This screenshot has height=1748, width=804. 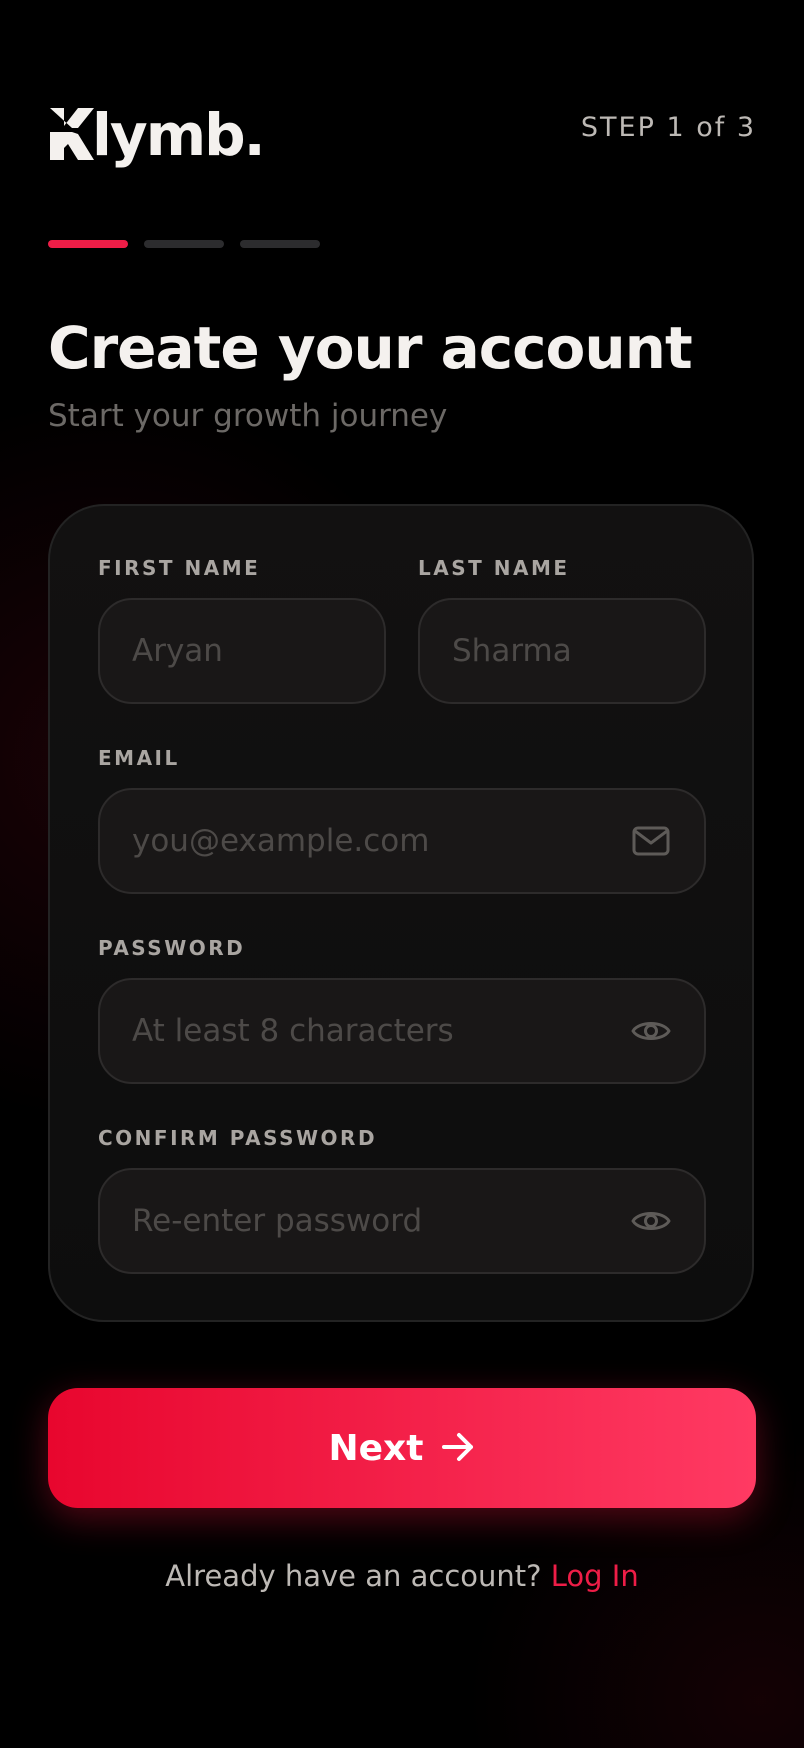 What do you see at coordinates (139, 758) in the screenshot?
I see `email-label: EMAIL` at bounding box center [139, 758].